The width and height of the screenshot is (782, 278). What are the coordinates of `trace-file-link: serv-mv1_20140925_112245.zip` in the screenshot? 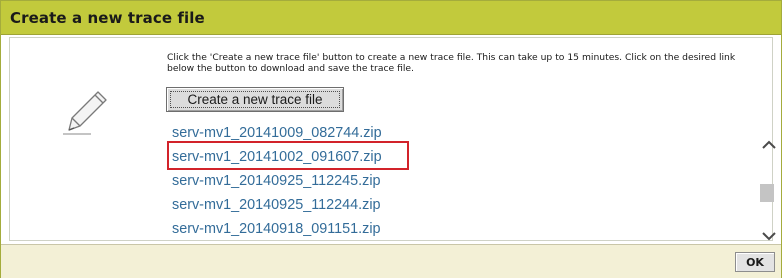 It's located at (276, 181).